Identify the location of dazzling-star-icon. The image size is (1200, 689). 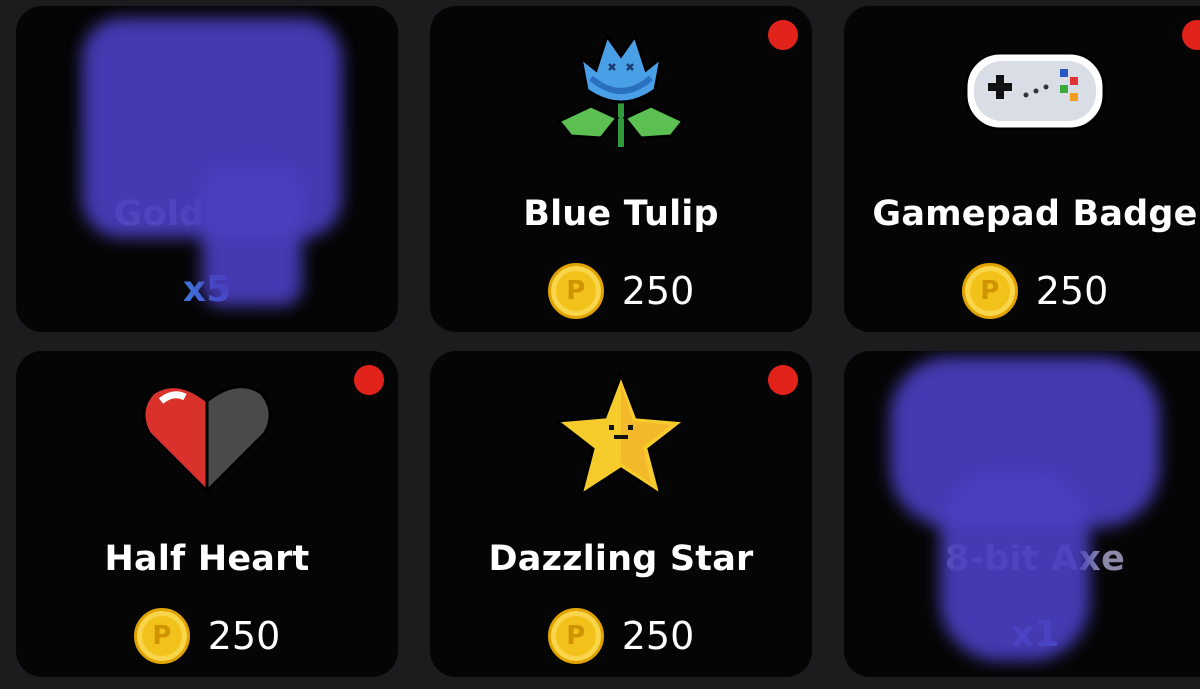
(621, 436).